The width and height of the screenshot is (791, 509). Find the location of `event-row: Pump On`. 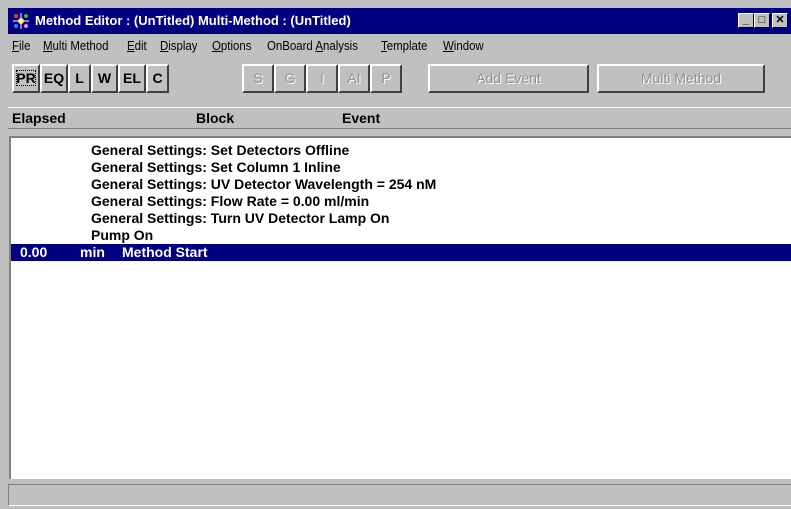

event-row: Pump On is located at coordinates (401, 235).